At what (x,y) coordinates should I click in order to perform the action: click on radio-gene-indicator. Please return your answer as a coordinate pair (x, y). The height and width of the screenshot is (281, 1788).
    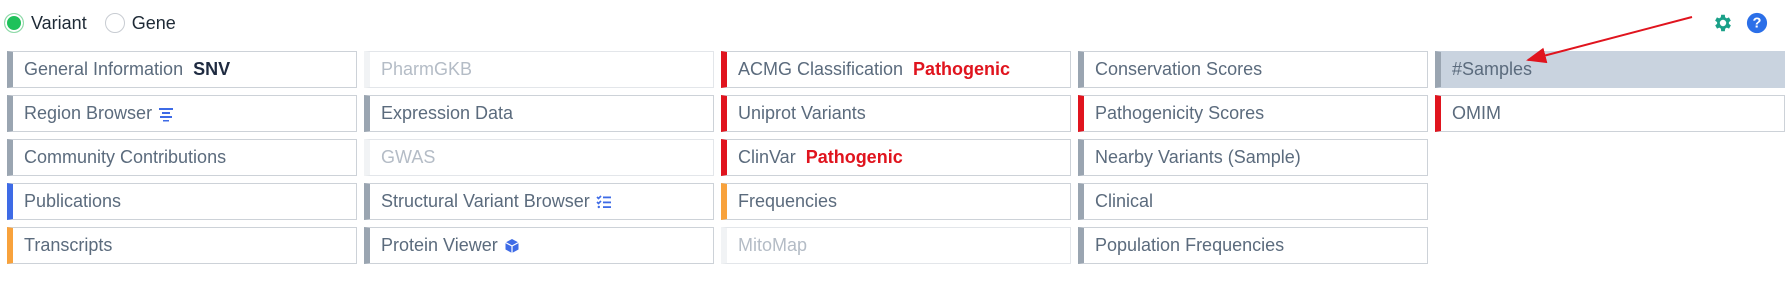
    Looking at the image, I should click on (114, 23).